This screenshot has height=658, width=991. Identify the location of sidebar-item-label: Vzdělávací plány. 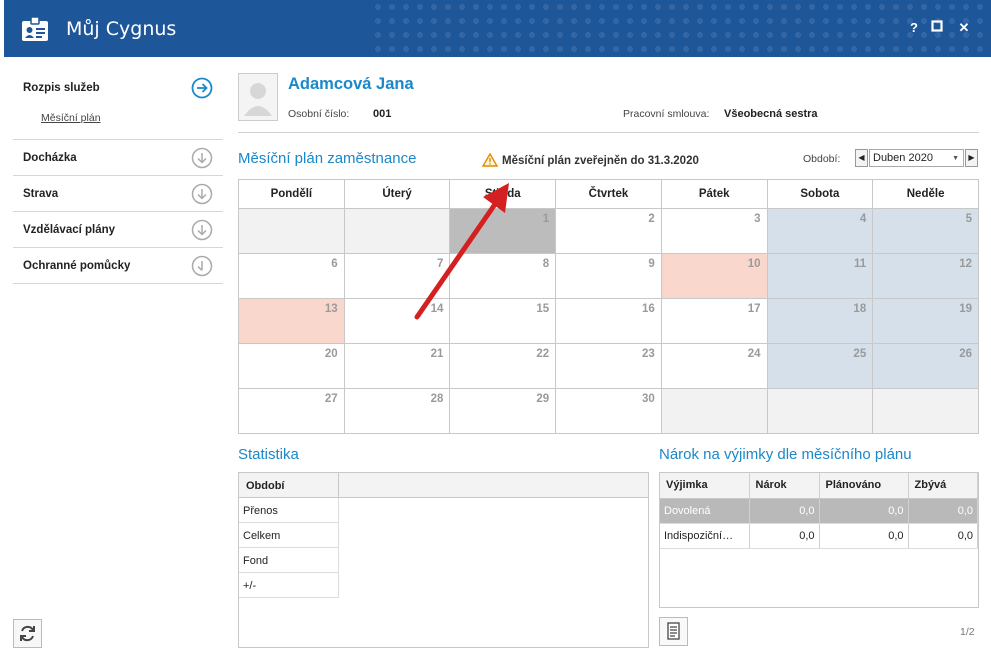
(69, 230).